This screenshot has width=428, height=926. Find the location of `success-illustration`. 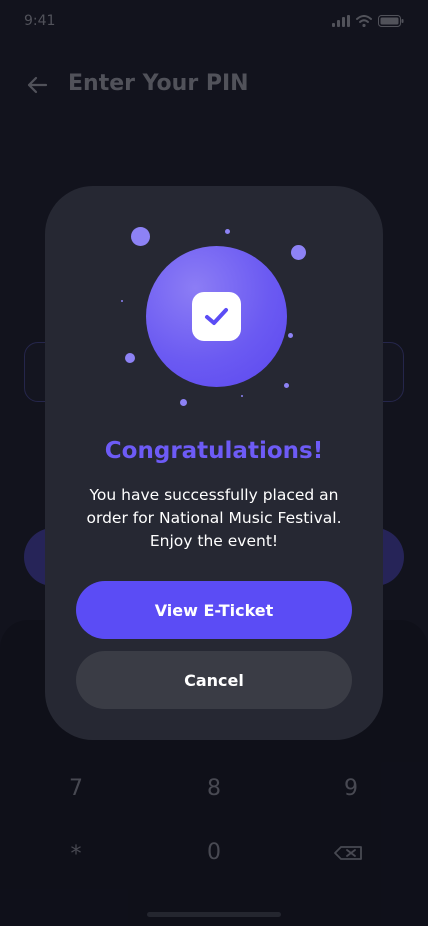

success-illustration is located at coordinates (216, 316).